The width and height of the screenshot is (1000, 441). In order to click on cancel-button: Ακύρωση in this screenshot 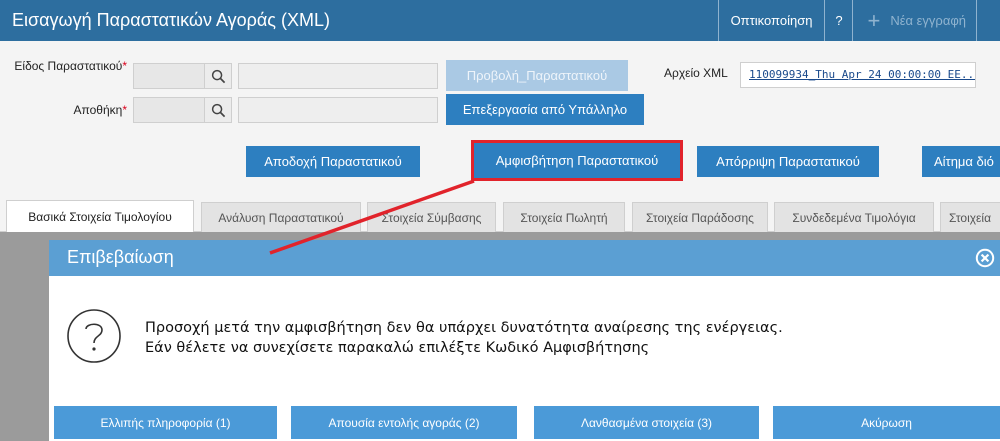, I will do `click(886, 422)`.